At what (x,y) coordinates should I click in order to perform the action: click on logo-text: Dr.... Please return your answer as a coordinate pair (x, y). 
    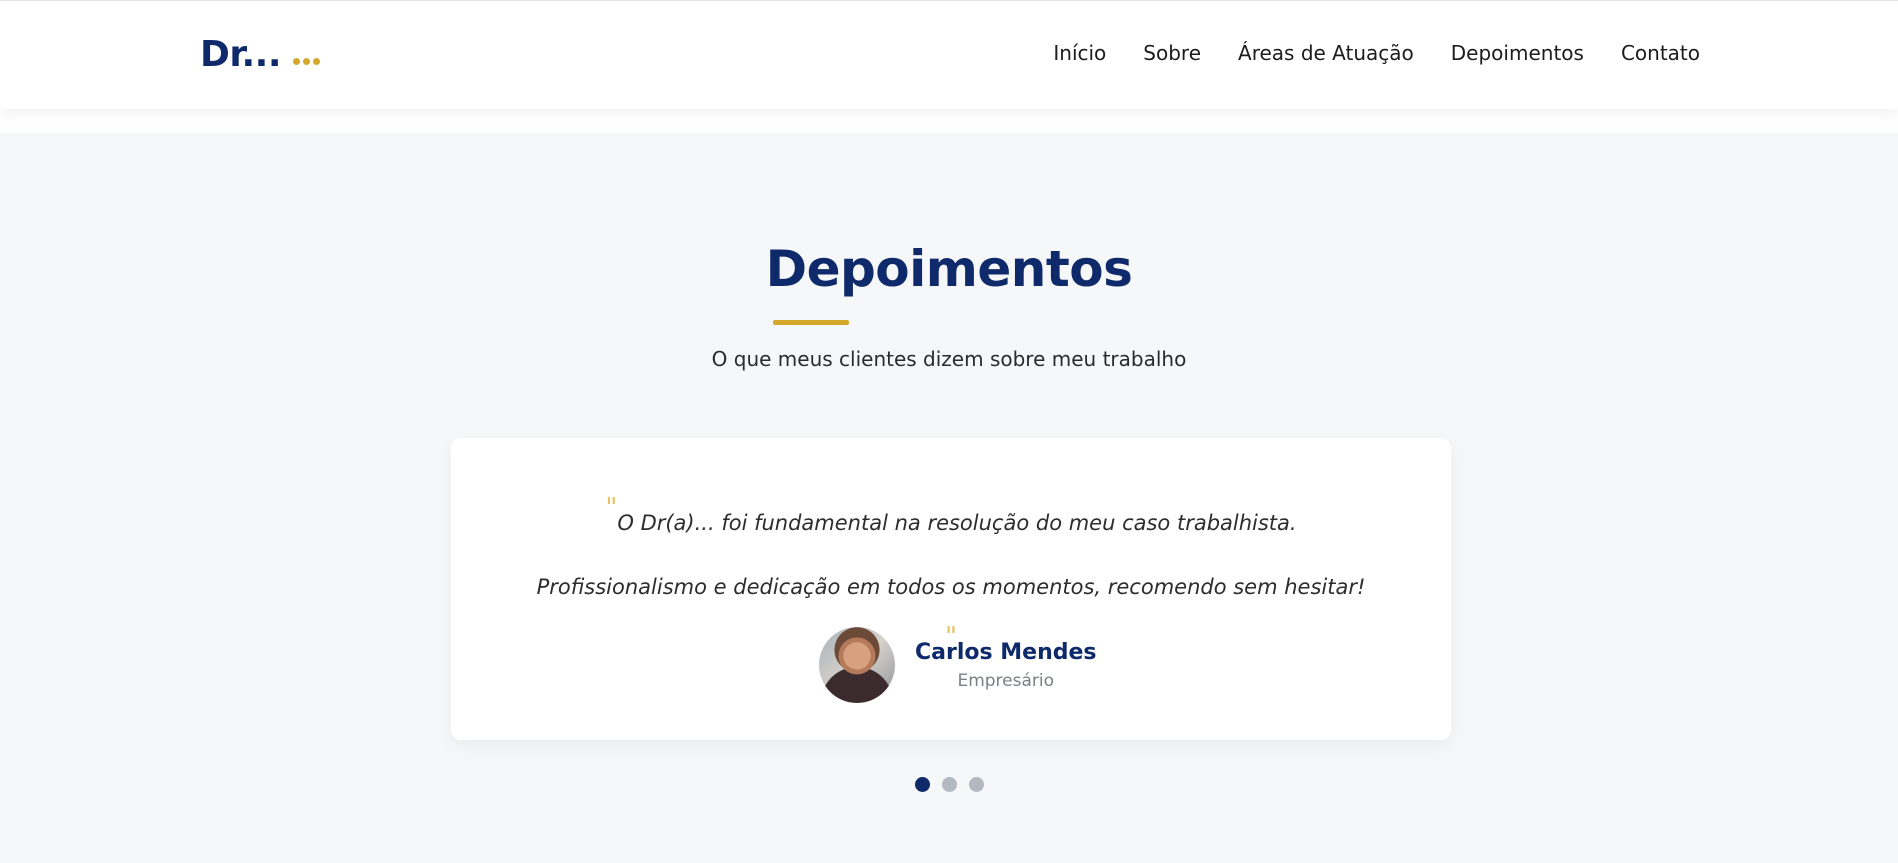
    Looking at the image, I should click on (241, 54).